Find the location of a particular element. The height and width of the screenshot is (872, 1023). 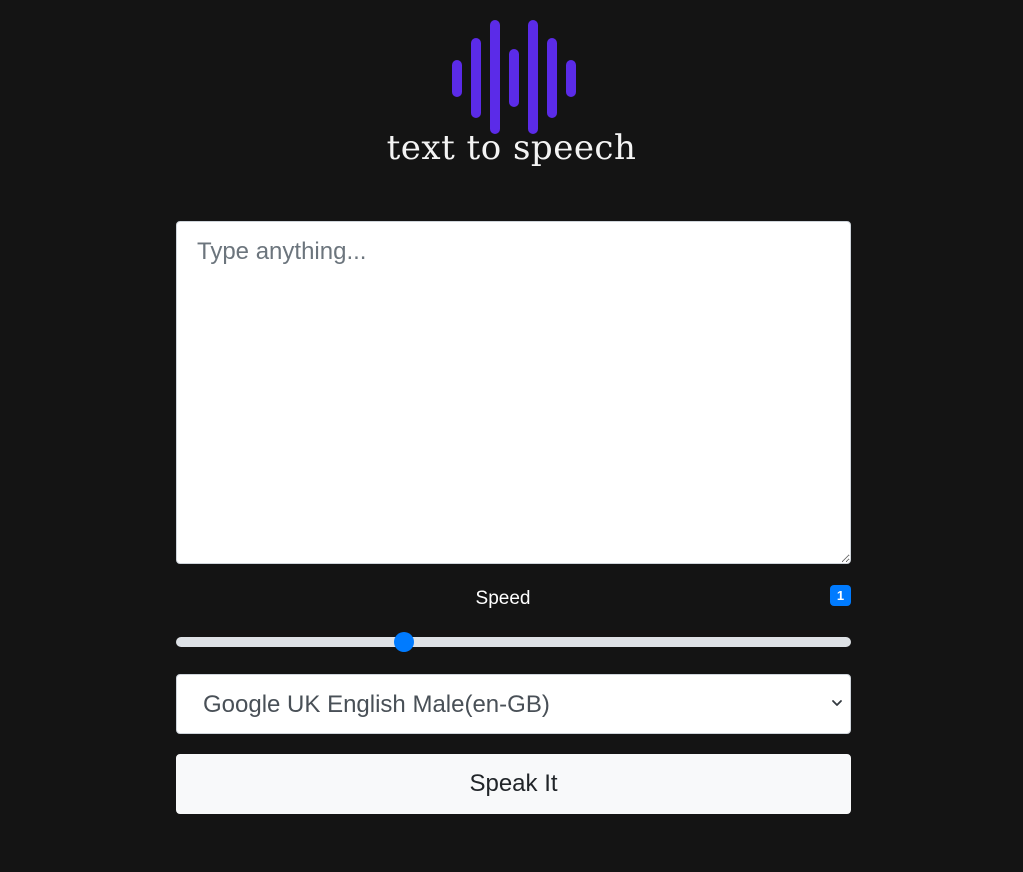

speak-button: Speak It is located at coordinates (513, 784).